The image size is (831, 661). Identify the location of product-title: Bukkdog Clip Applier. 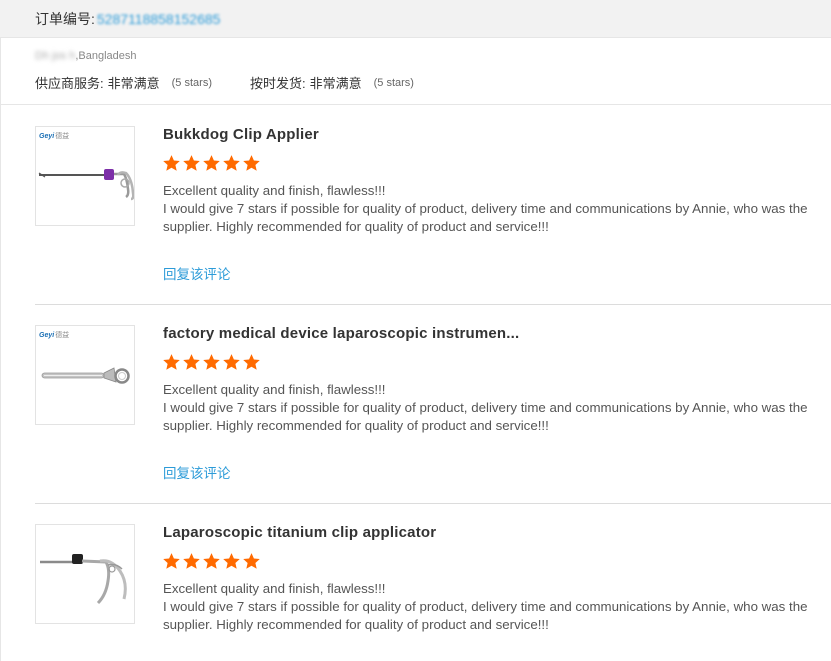
(241, 134).